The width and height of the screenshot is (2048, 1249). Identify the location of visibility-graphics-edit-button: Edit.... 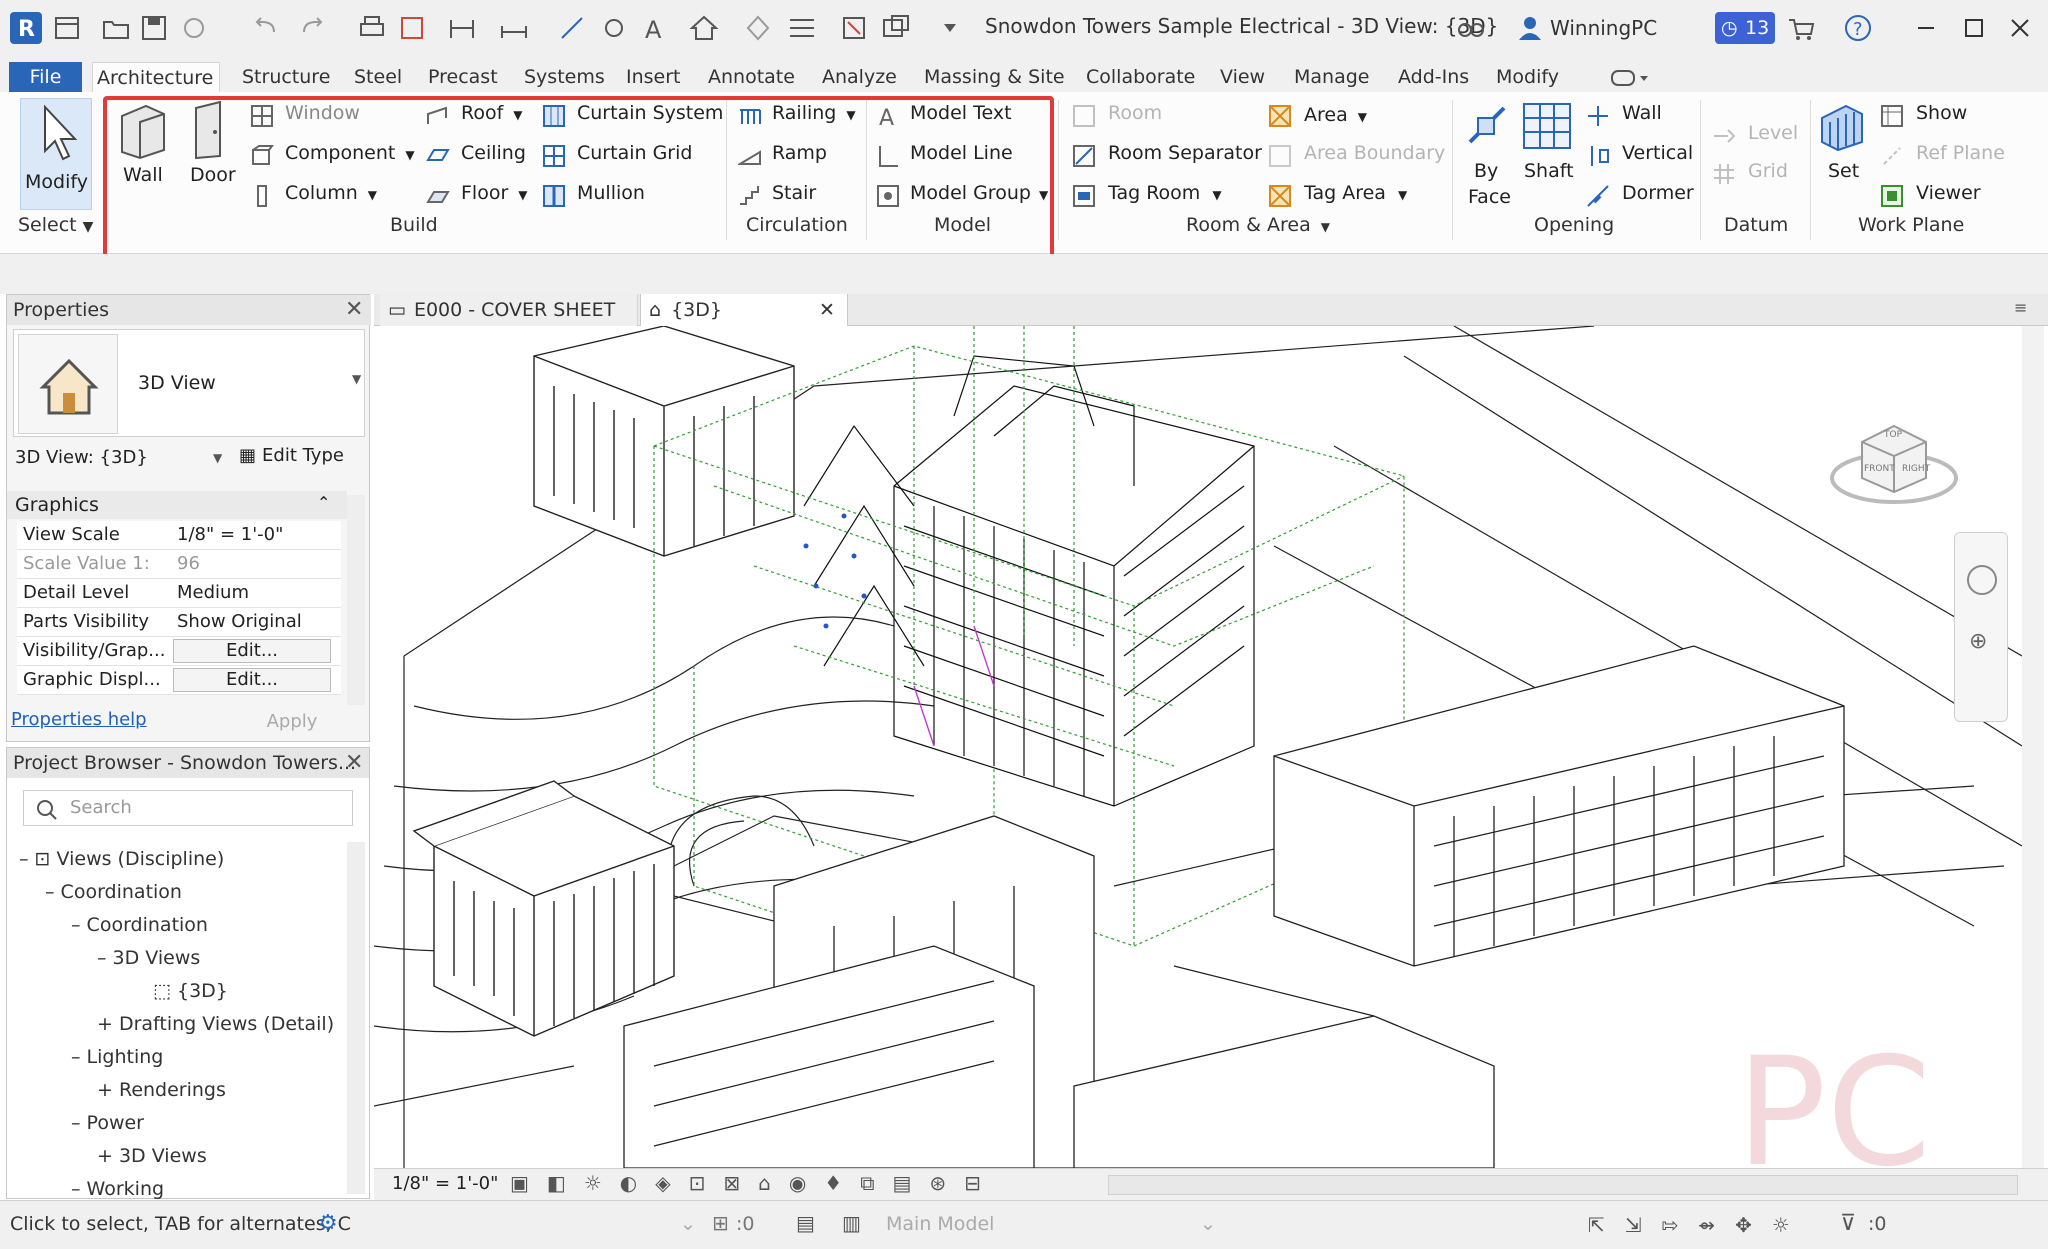
(252, 651).